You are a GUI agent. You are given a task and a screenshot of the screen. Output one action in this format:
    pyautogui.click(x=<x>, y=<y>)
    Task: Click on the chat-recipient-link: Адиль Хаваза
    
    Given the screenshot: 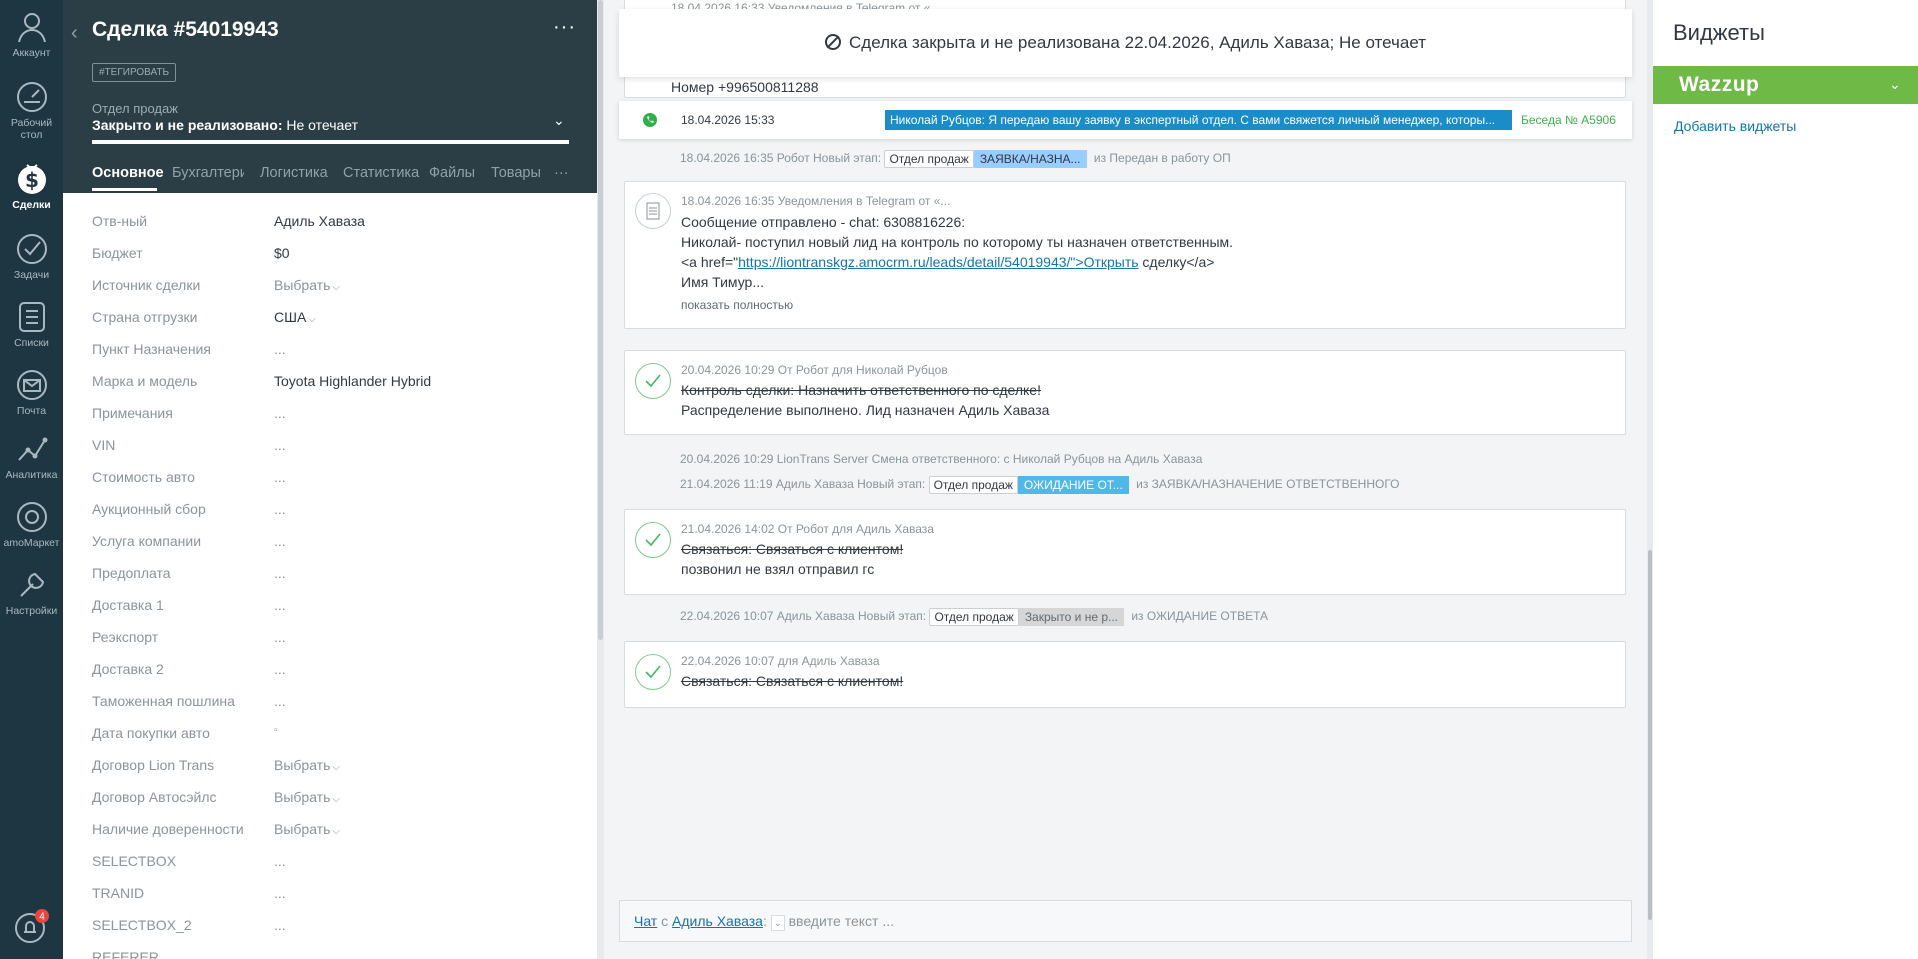 What is the action you would take?
    pyautogui.click(x=717, y=921)
    